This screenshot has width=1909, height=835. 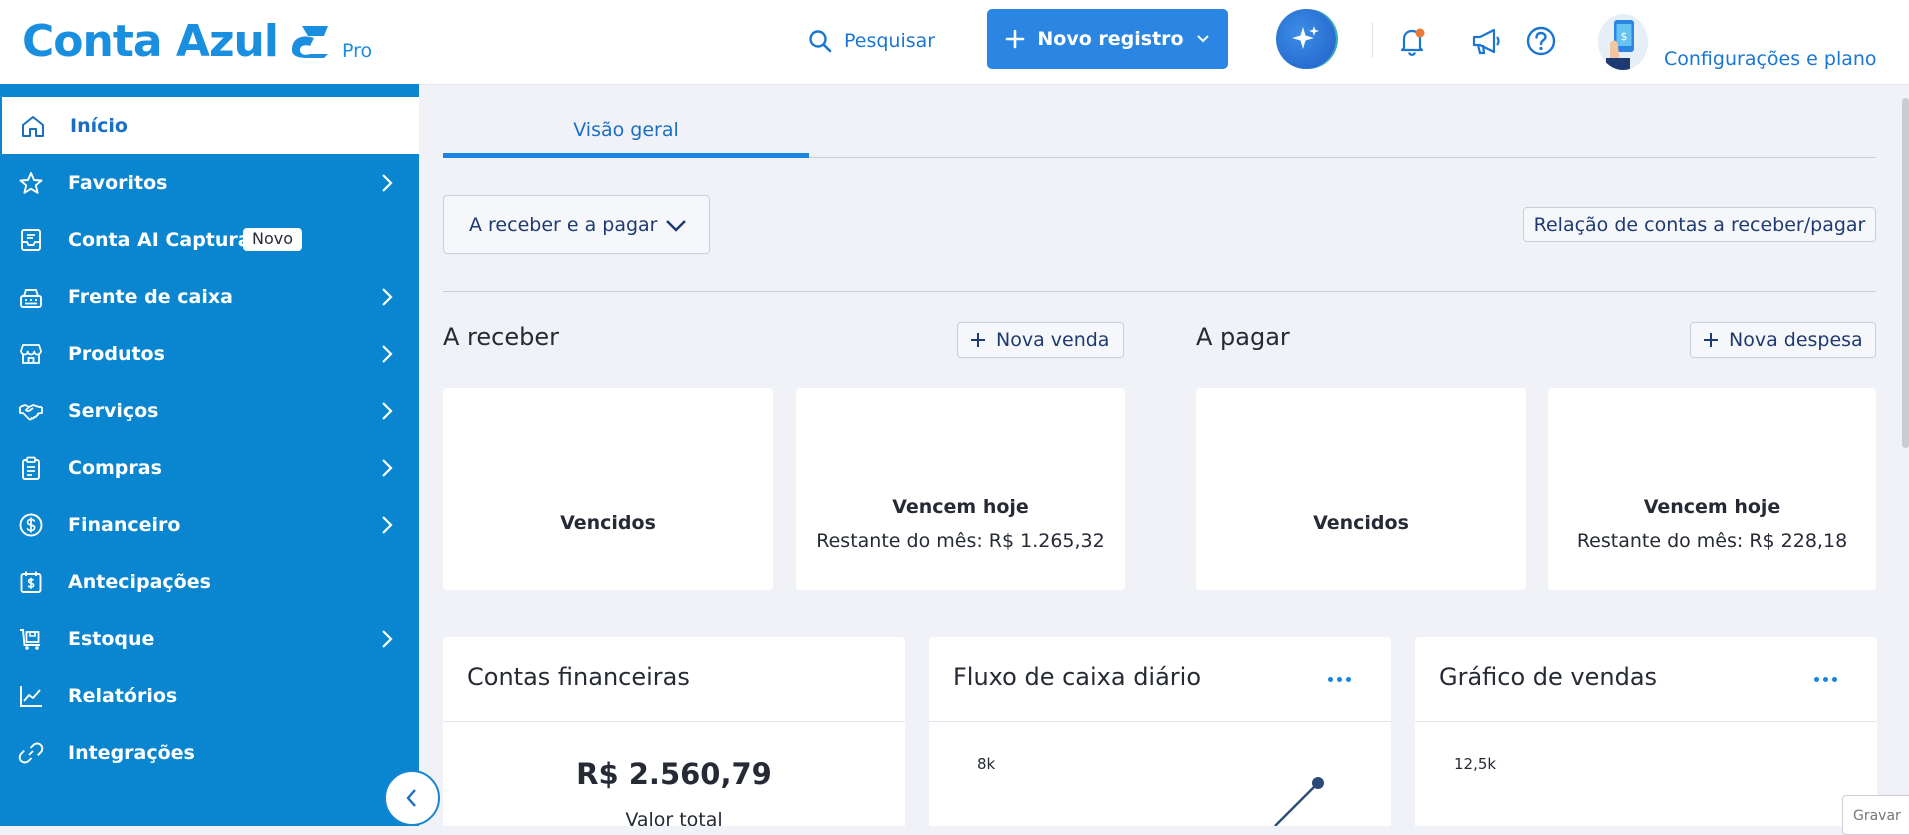 What do you see at coordinates (209, 182) in the screenshot?
I see `sidebar-item-favoritos: Favoritos` at bounding box center [209, 182].